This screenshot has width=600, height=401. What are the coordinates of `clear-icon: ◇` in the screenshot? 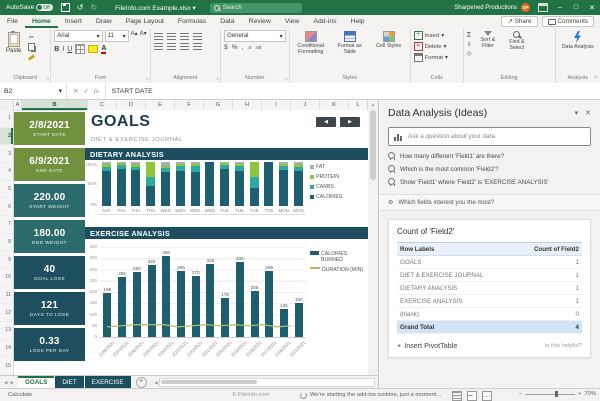 It's located at (469, 53).